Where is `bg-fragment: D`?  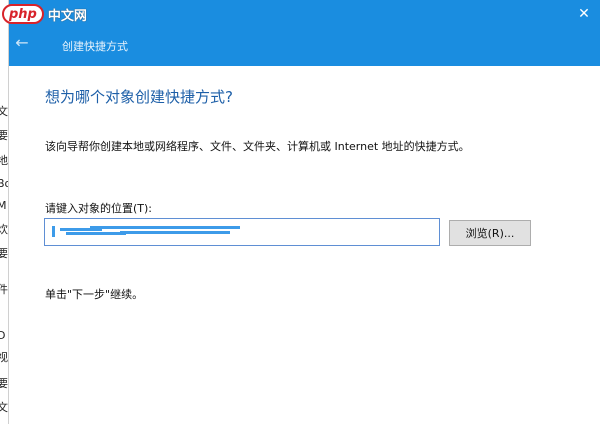
bg-fragment: D is located at coordinates (2, 336).